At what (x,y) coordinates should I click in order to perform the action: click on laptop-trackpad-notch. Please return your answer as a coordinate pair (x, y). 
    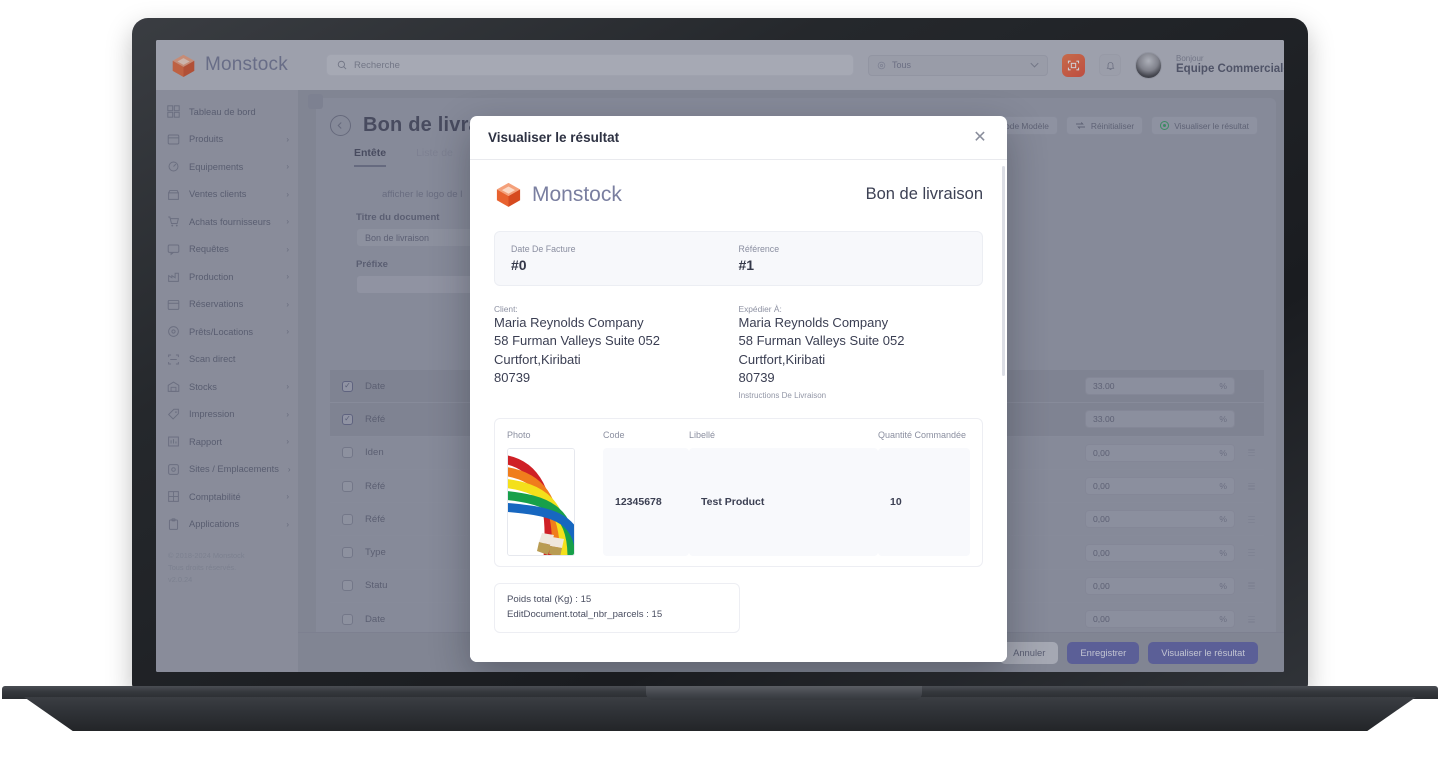
    Looking at the image, I should click on (784, 693).